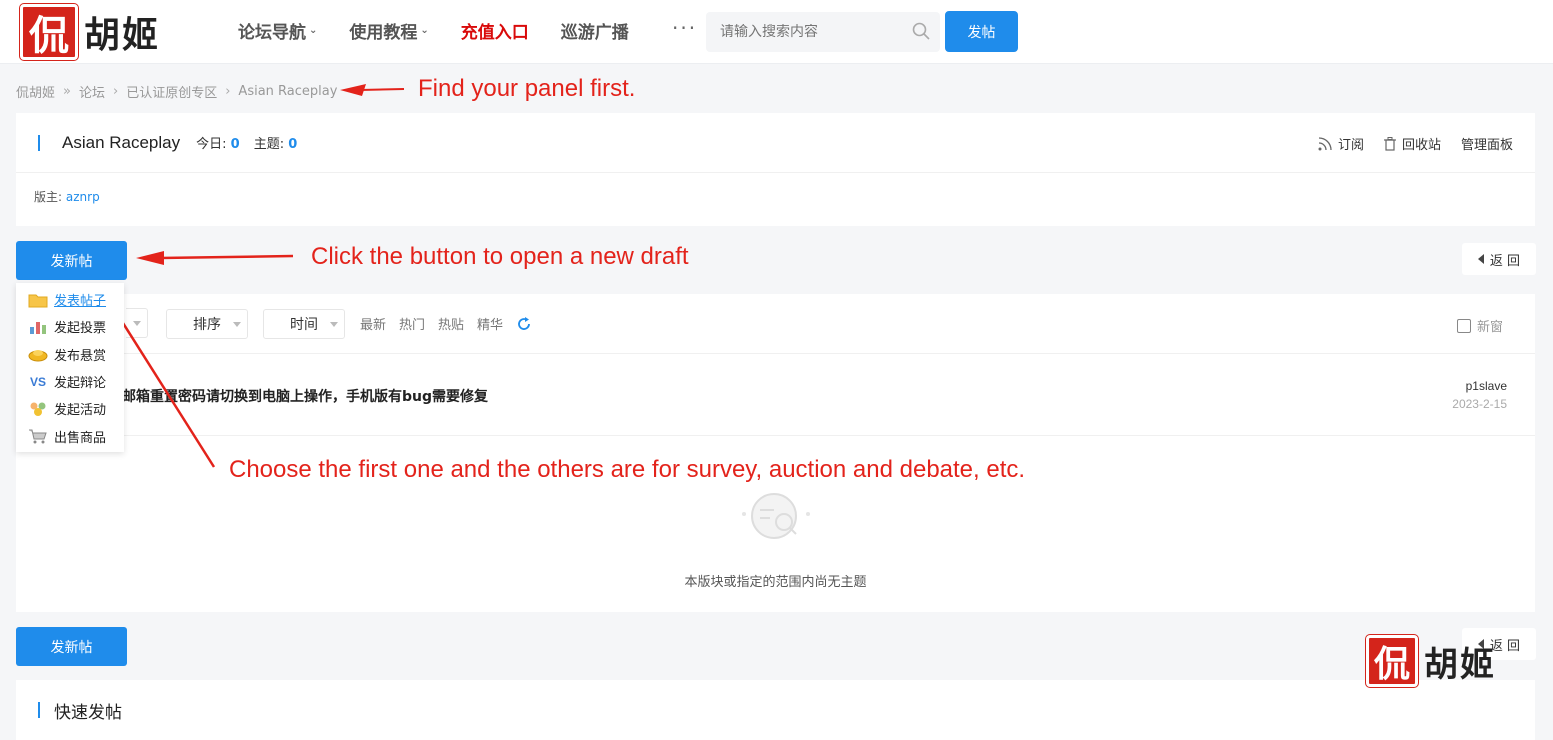  I want to click on new-post-button: 发新帖, so click(71, 260).